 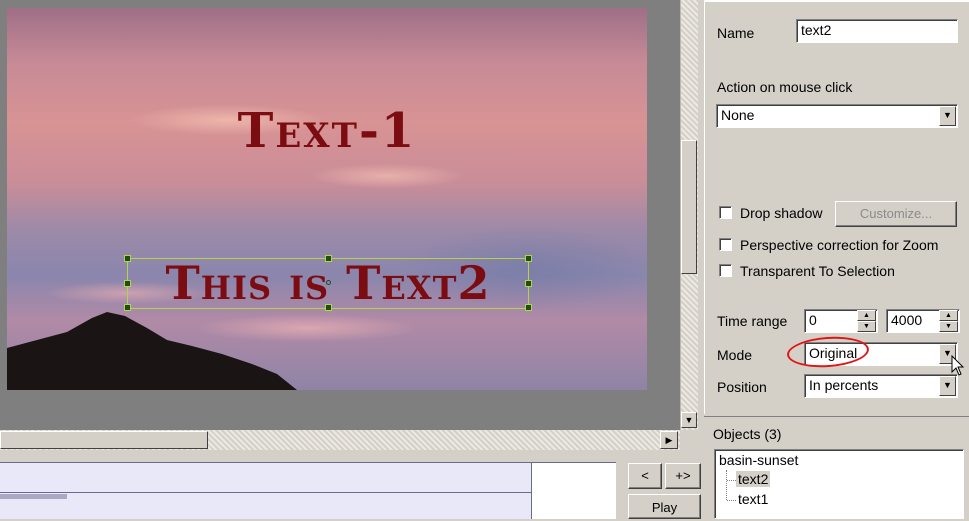 What do you see at coordinates (528, 258) in the screenshot?
I see `resize-handle-top-right` at bounding box center [528, 258].